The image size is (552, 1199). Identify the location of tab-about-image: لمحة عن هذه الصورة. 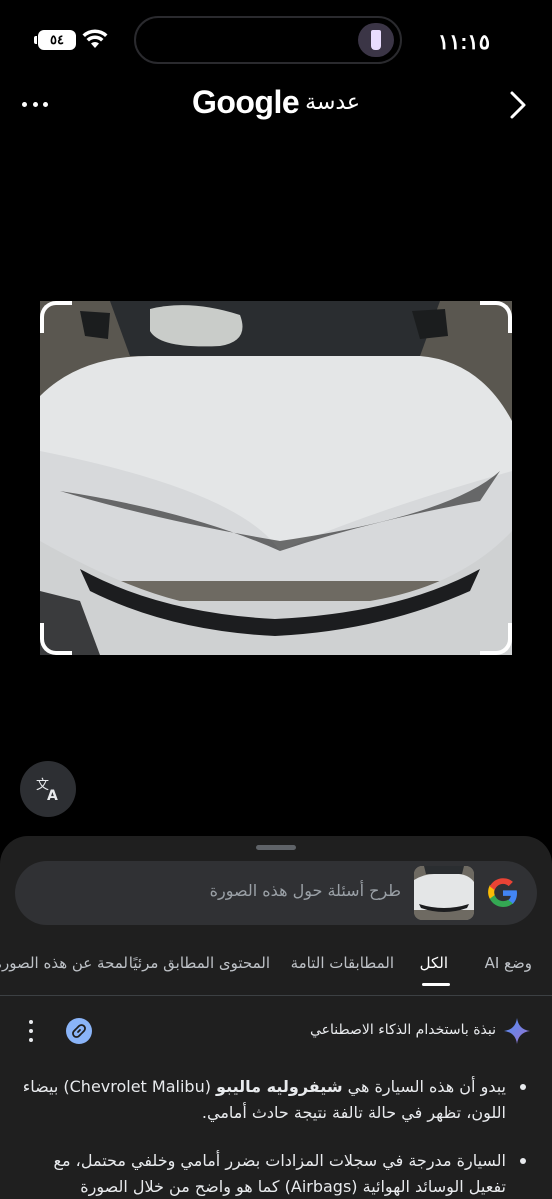
(64, 963).